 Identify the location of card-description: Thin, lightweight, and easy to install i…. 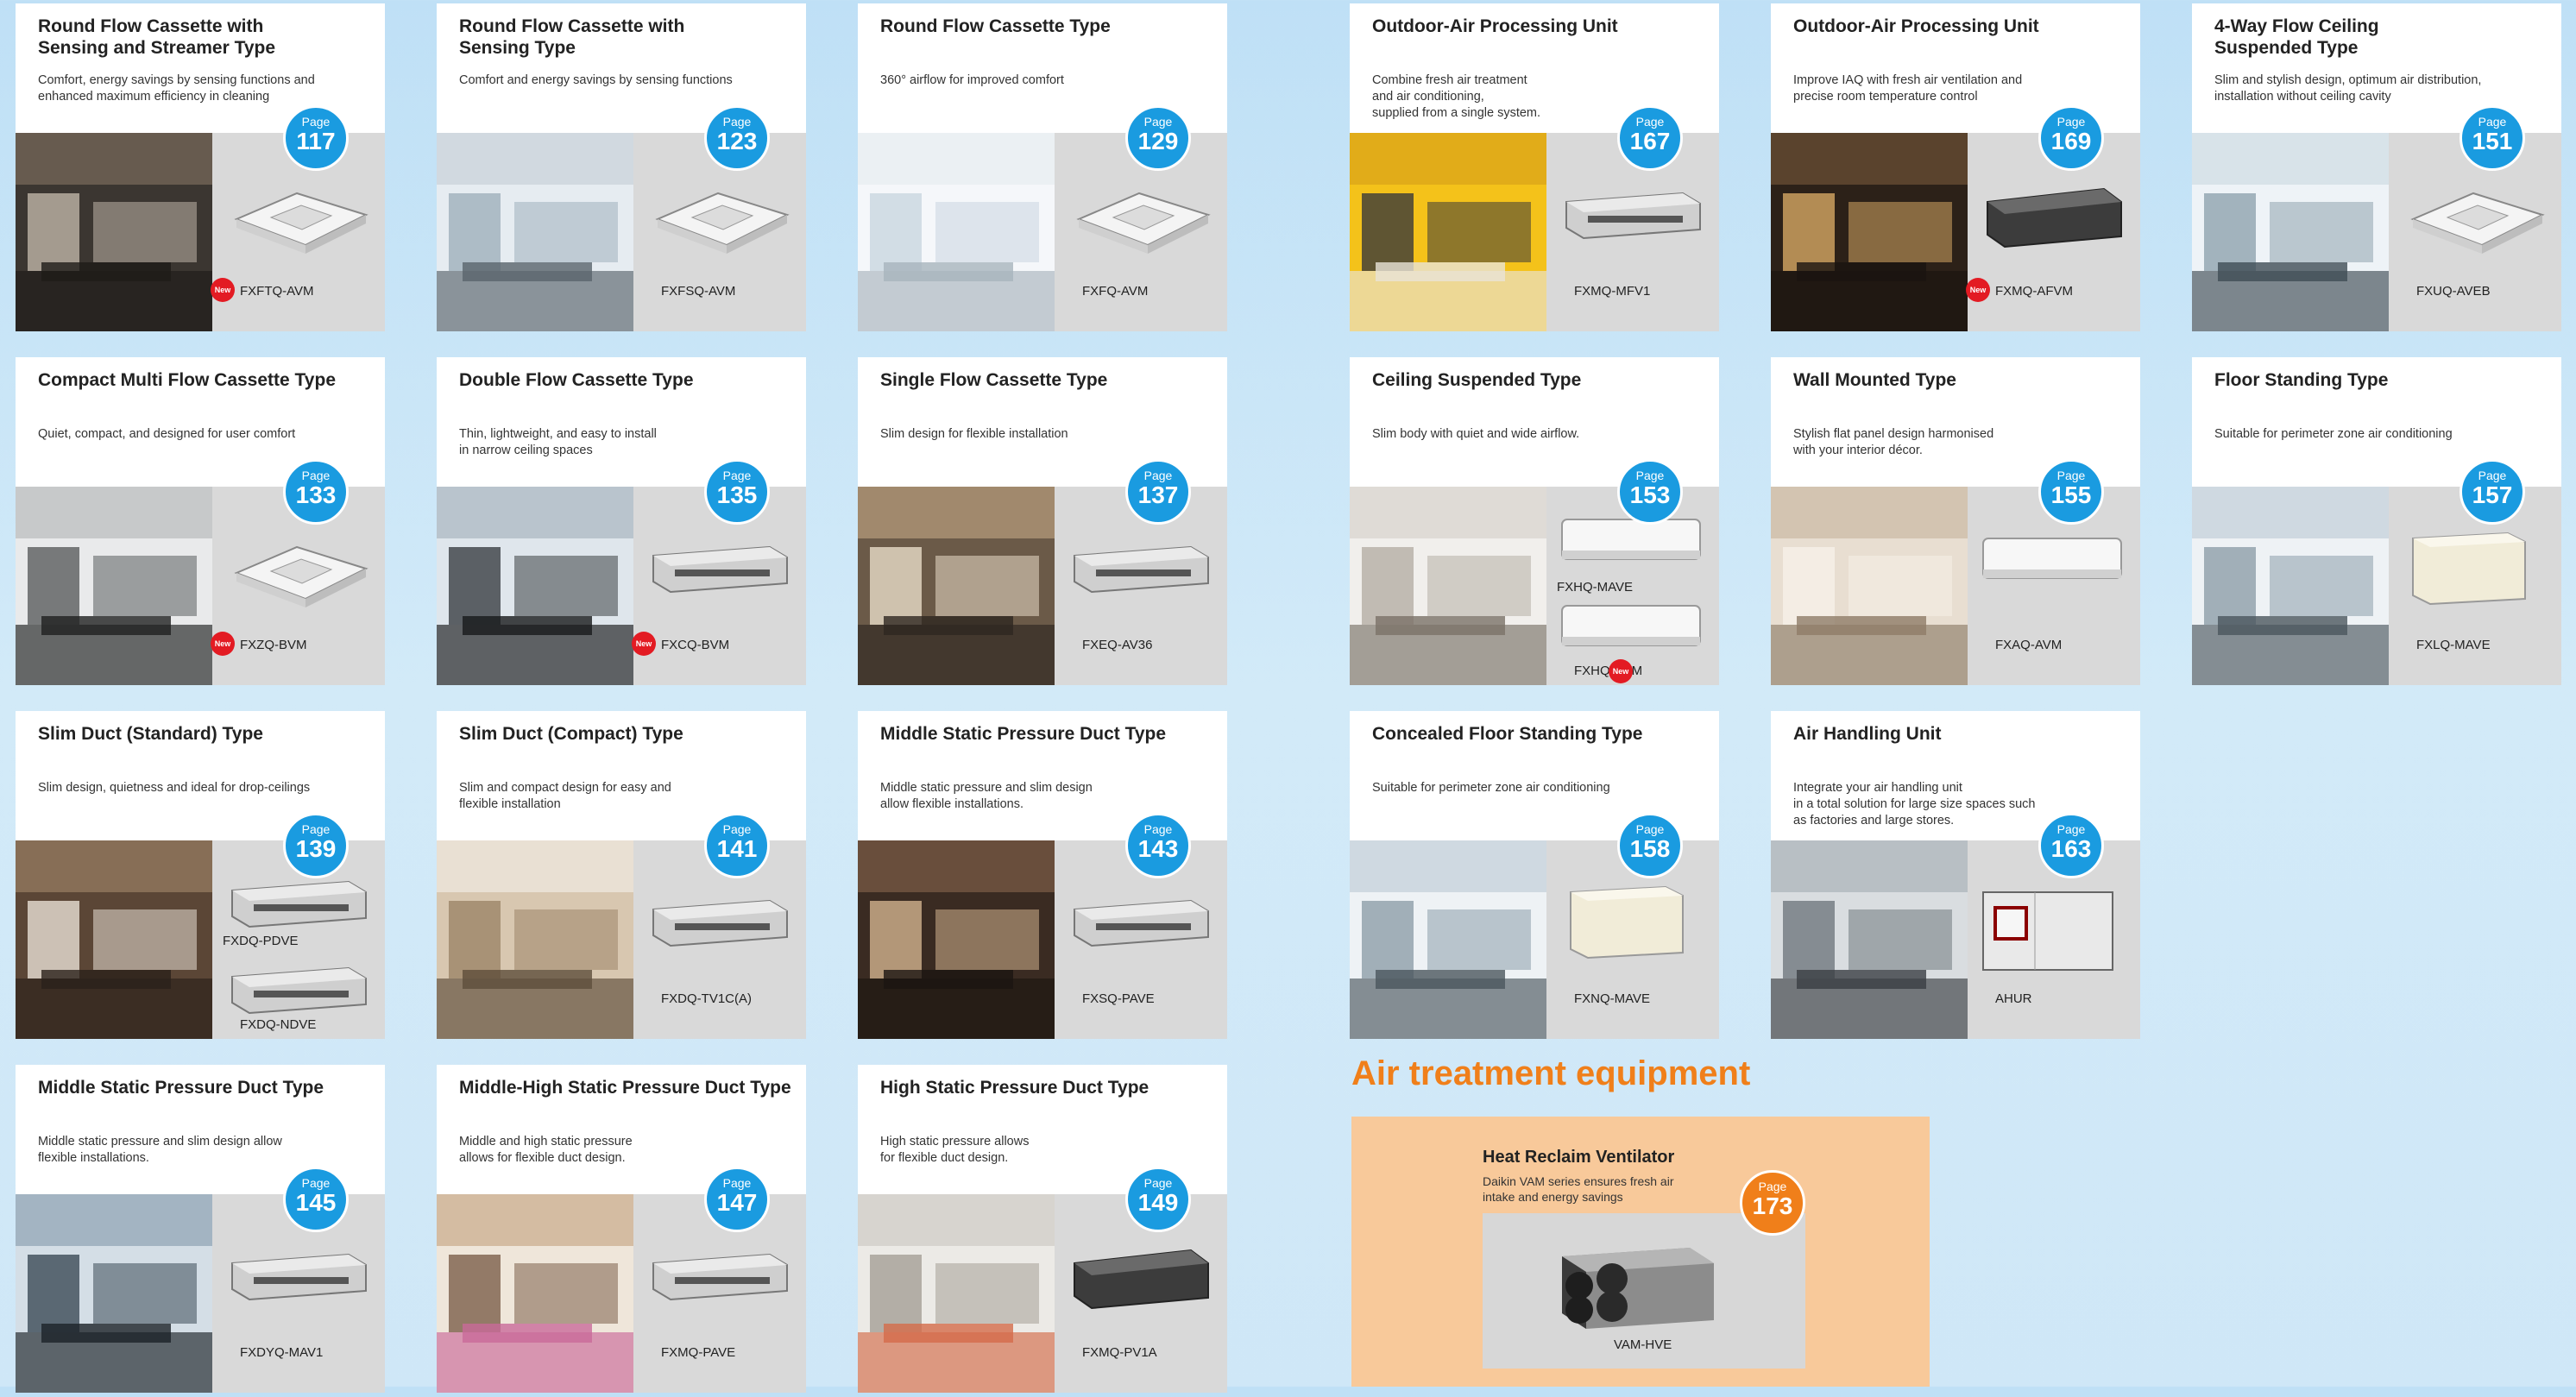
(558, 442).